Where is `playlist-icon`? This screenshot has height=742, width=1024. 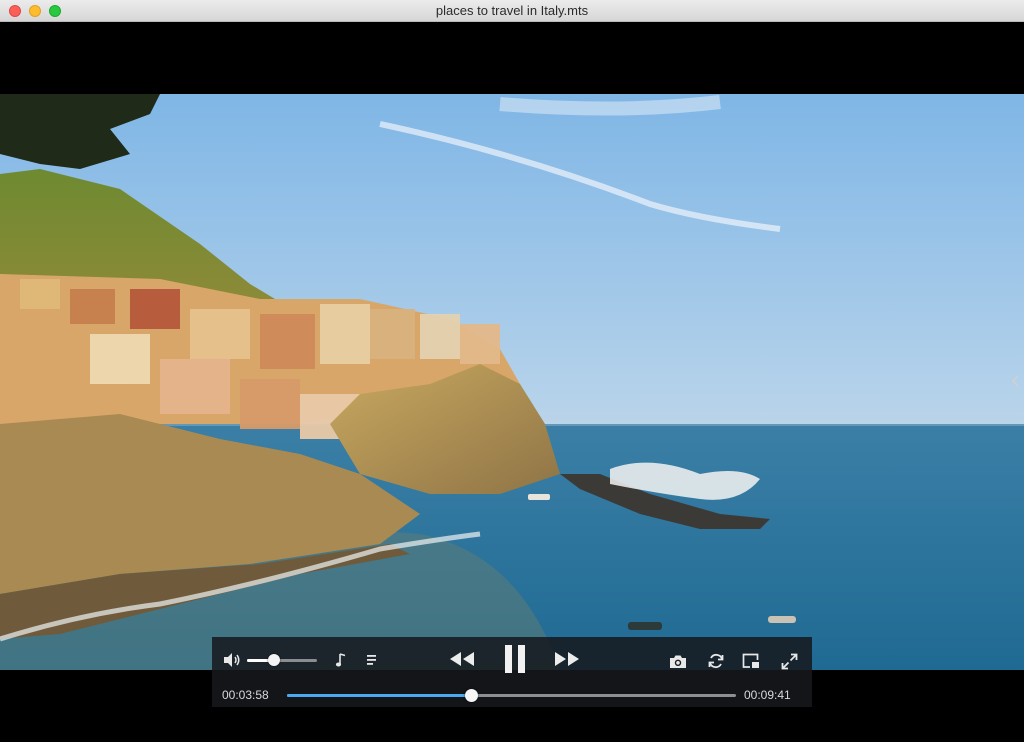
playlist-icon is located at coordinates (371, 660).